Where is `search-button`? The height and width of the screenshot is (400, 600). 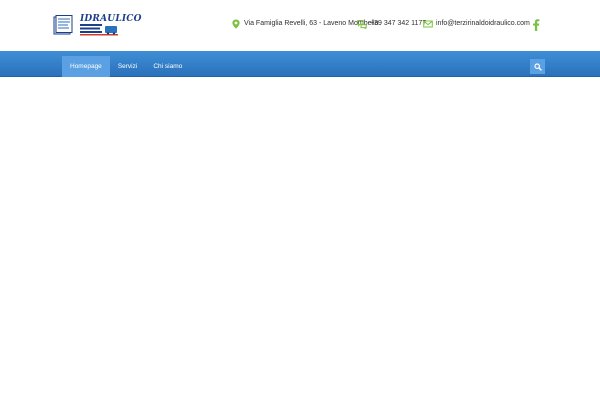 search-button is located at coordinates (537, 66).